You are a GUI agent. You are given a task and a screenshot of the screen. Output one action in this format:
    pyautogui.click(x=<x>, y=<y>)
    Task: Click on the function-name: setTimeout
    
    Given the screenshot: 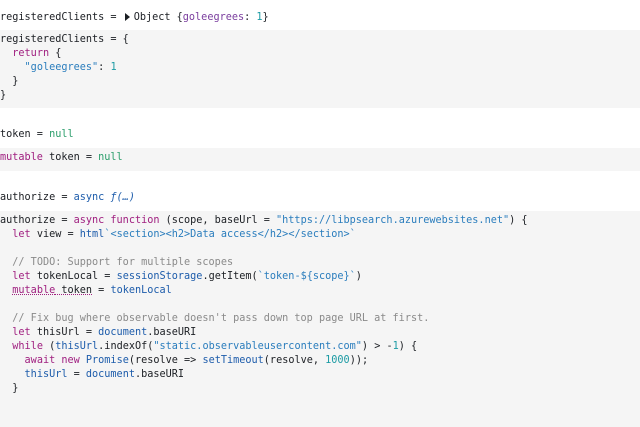 What is the action you would take?
    pyautogui.click(x=233, y=360)
    